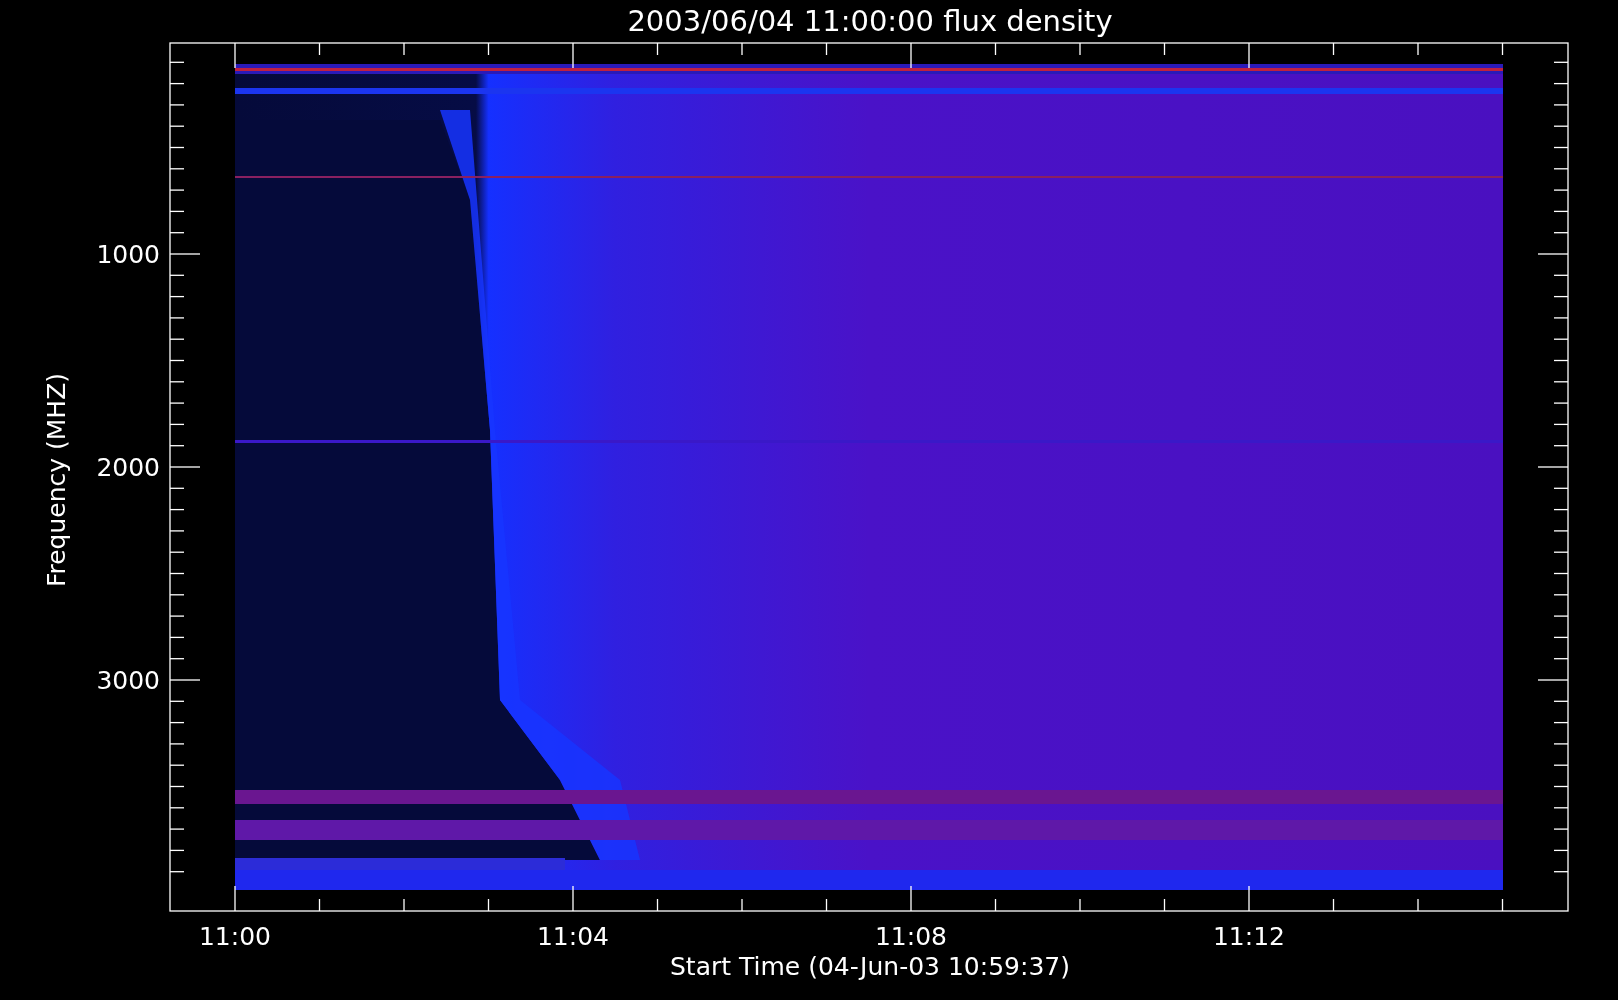 Image resolution: width=1618 pixels, height=1000 pixels. What do you see at coordinates (911, 936) in the screenshot?
I see `tick-label: 11:08` at bounding box center [911, 936].